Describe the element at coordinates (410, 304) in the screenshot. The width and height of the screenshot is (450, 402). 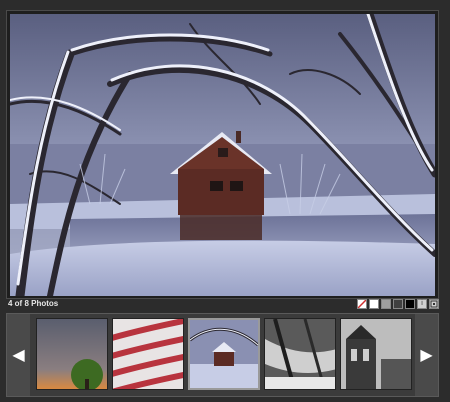
I see `black-background-swatch` at that location.